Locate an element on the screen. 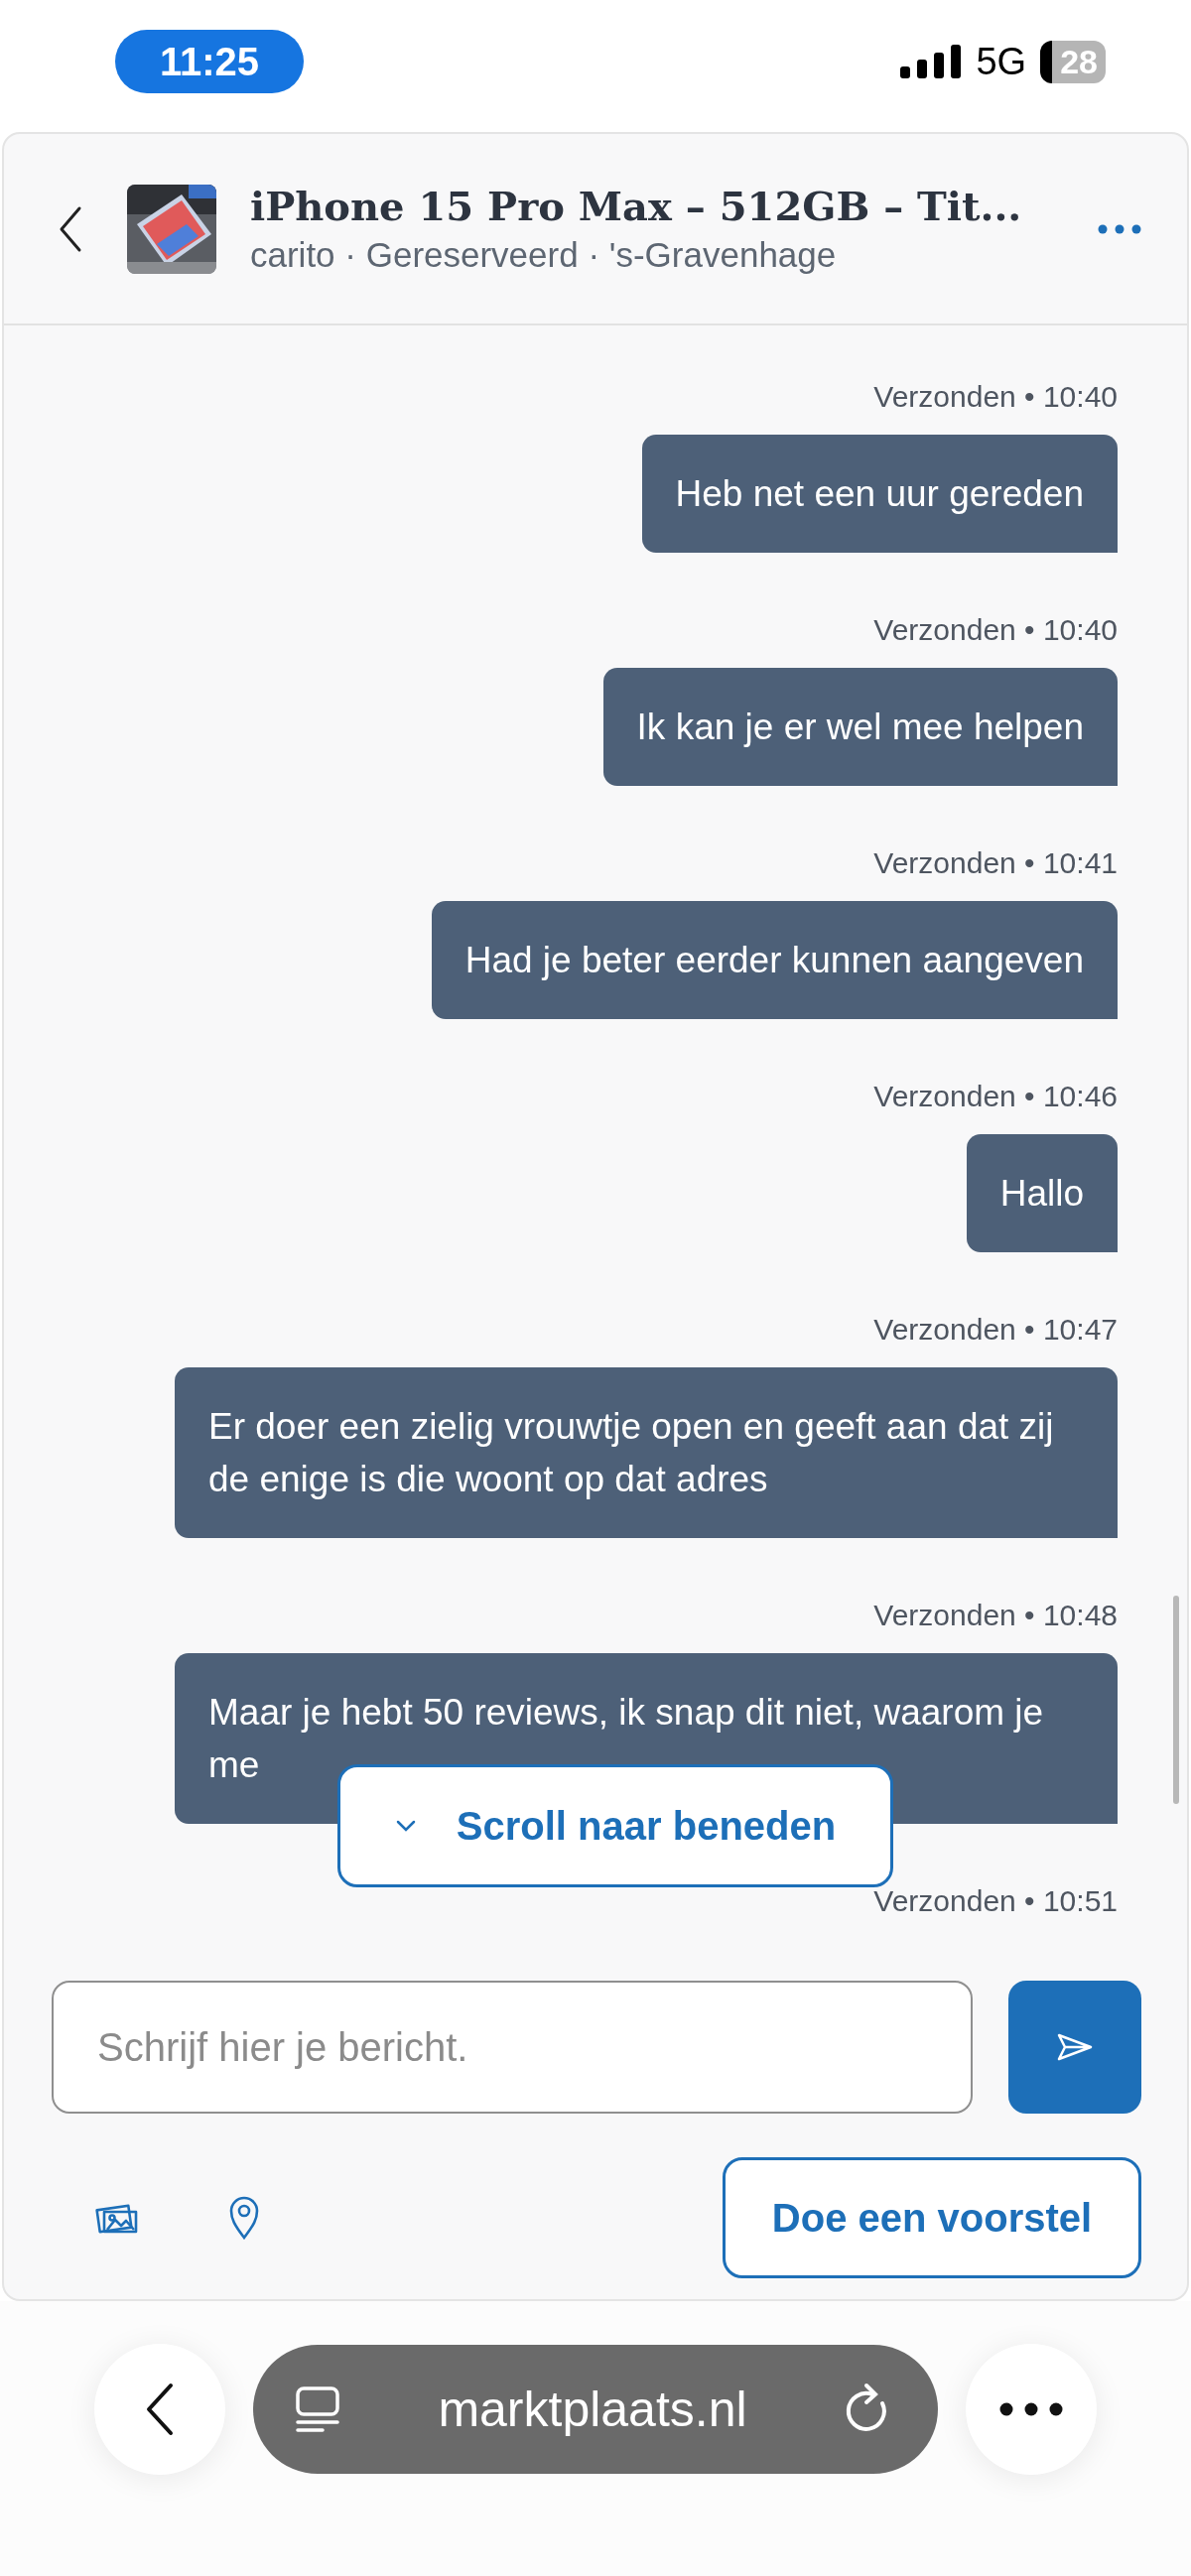 The image size is (1191, 2576). message-status: Verzonden • 10:41 is located at coordinates (996, 863).